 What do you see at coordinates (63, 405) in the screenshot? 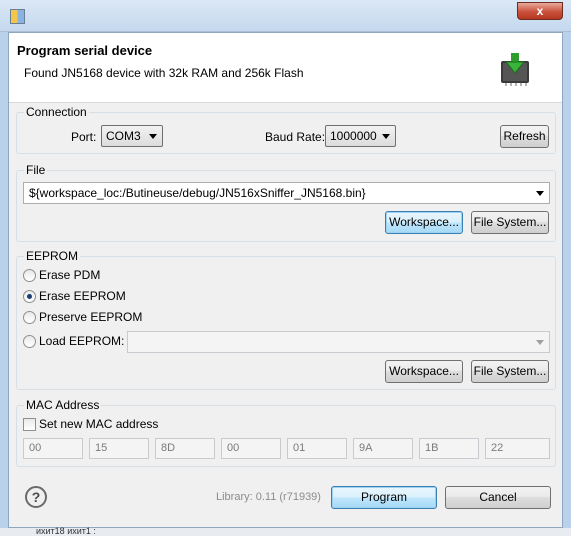
I see `mac-address-group-label: MAC Address` at bounding box center [63, 405].